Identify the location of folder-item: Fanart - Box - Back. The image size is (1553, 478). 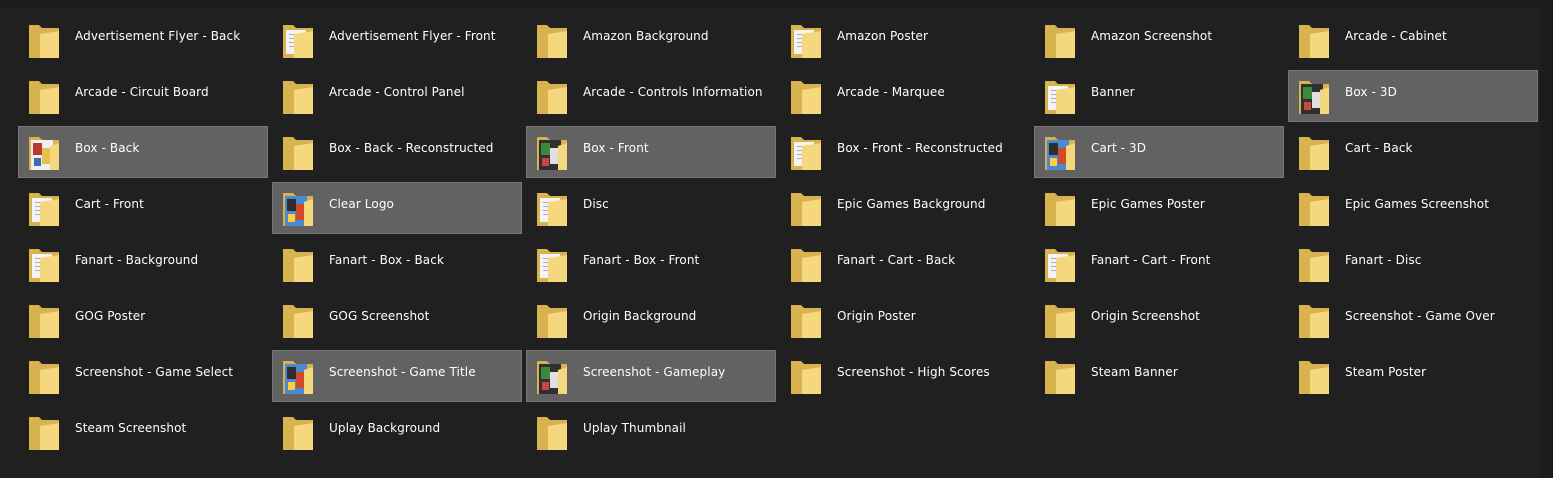
(397, 264).